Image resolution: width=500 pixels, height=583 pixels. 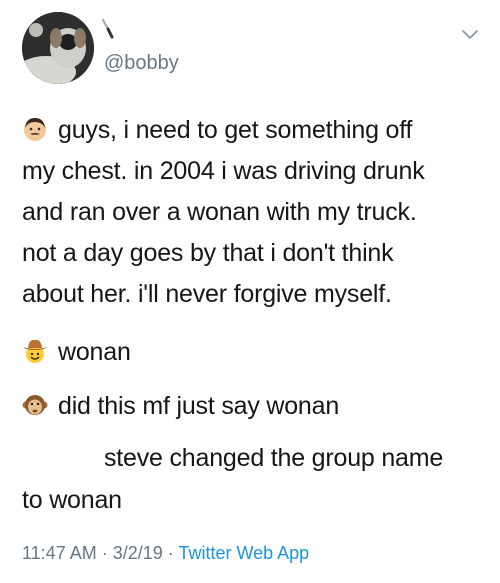 What do you see at coordinates (35, 351) in the screenshot?
I see `cowboy-face-emoji` at bounding box center [35, 351].